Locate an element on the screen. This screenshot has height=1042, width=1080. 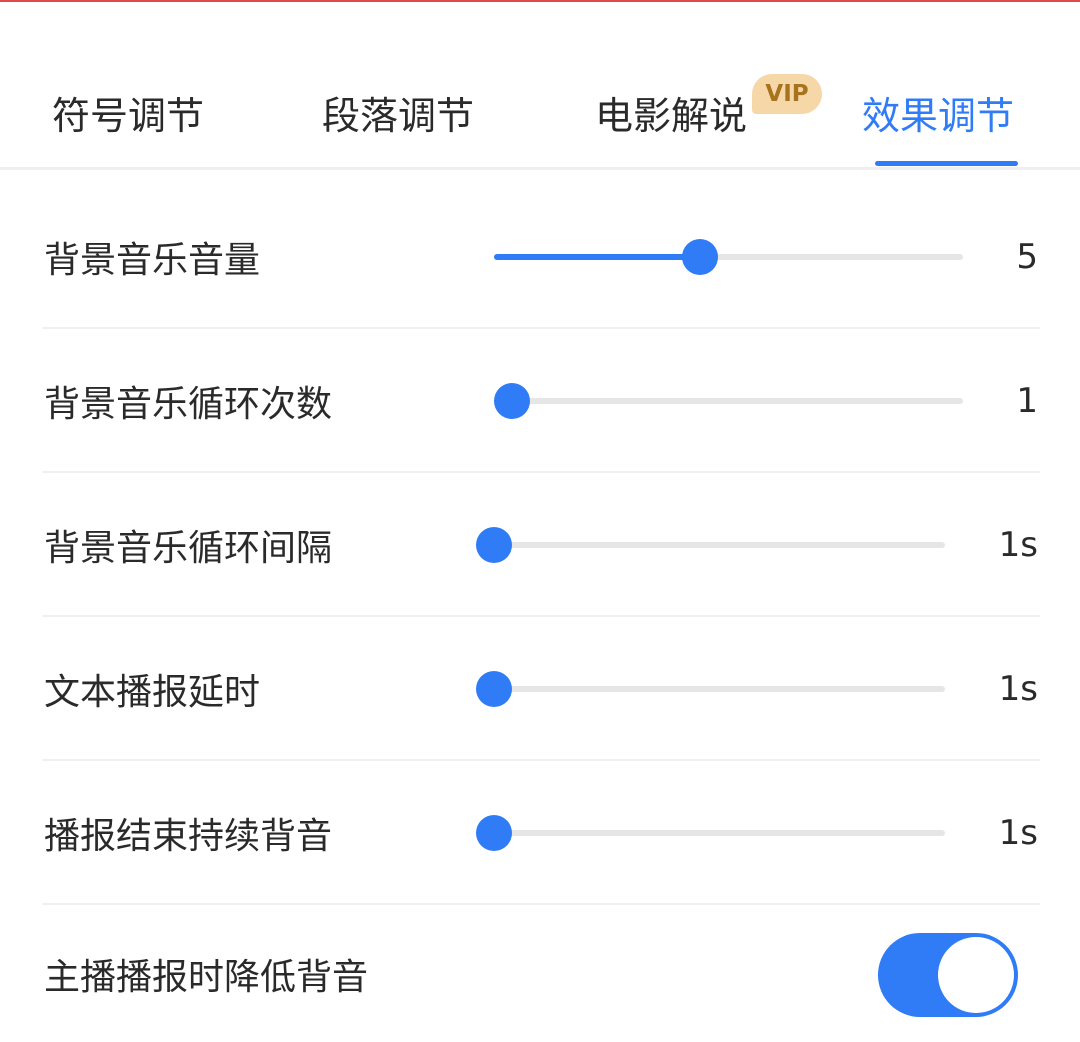
setting-label: 播报结束持续背音 is located at coordinates (188, 836).